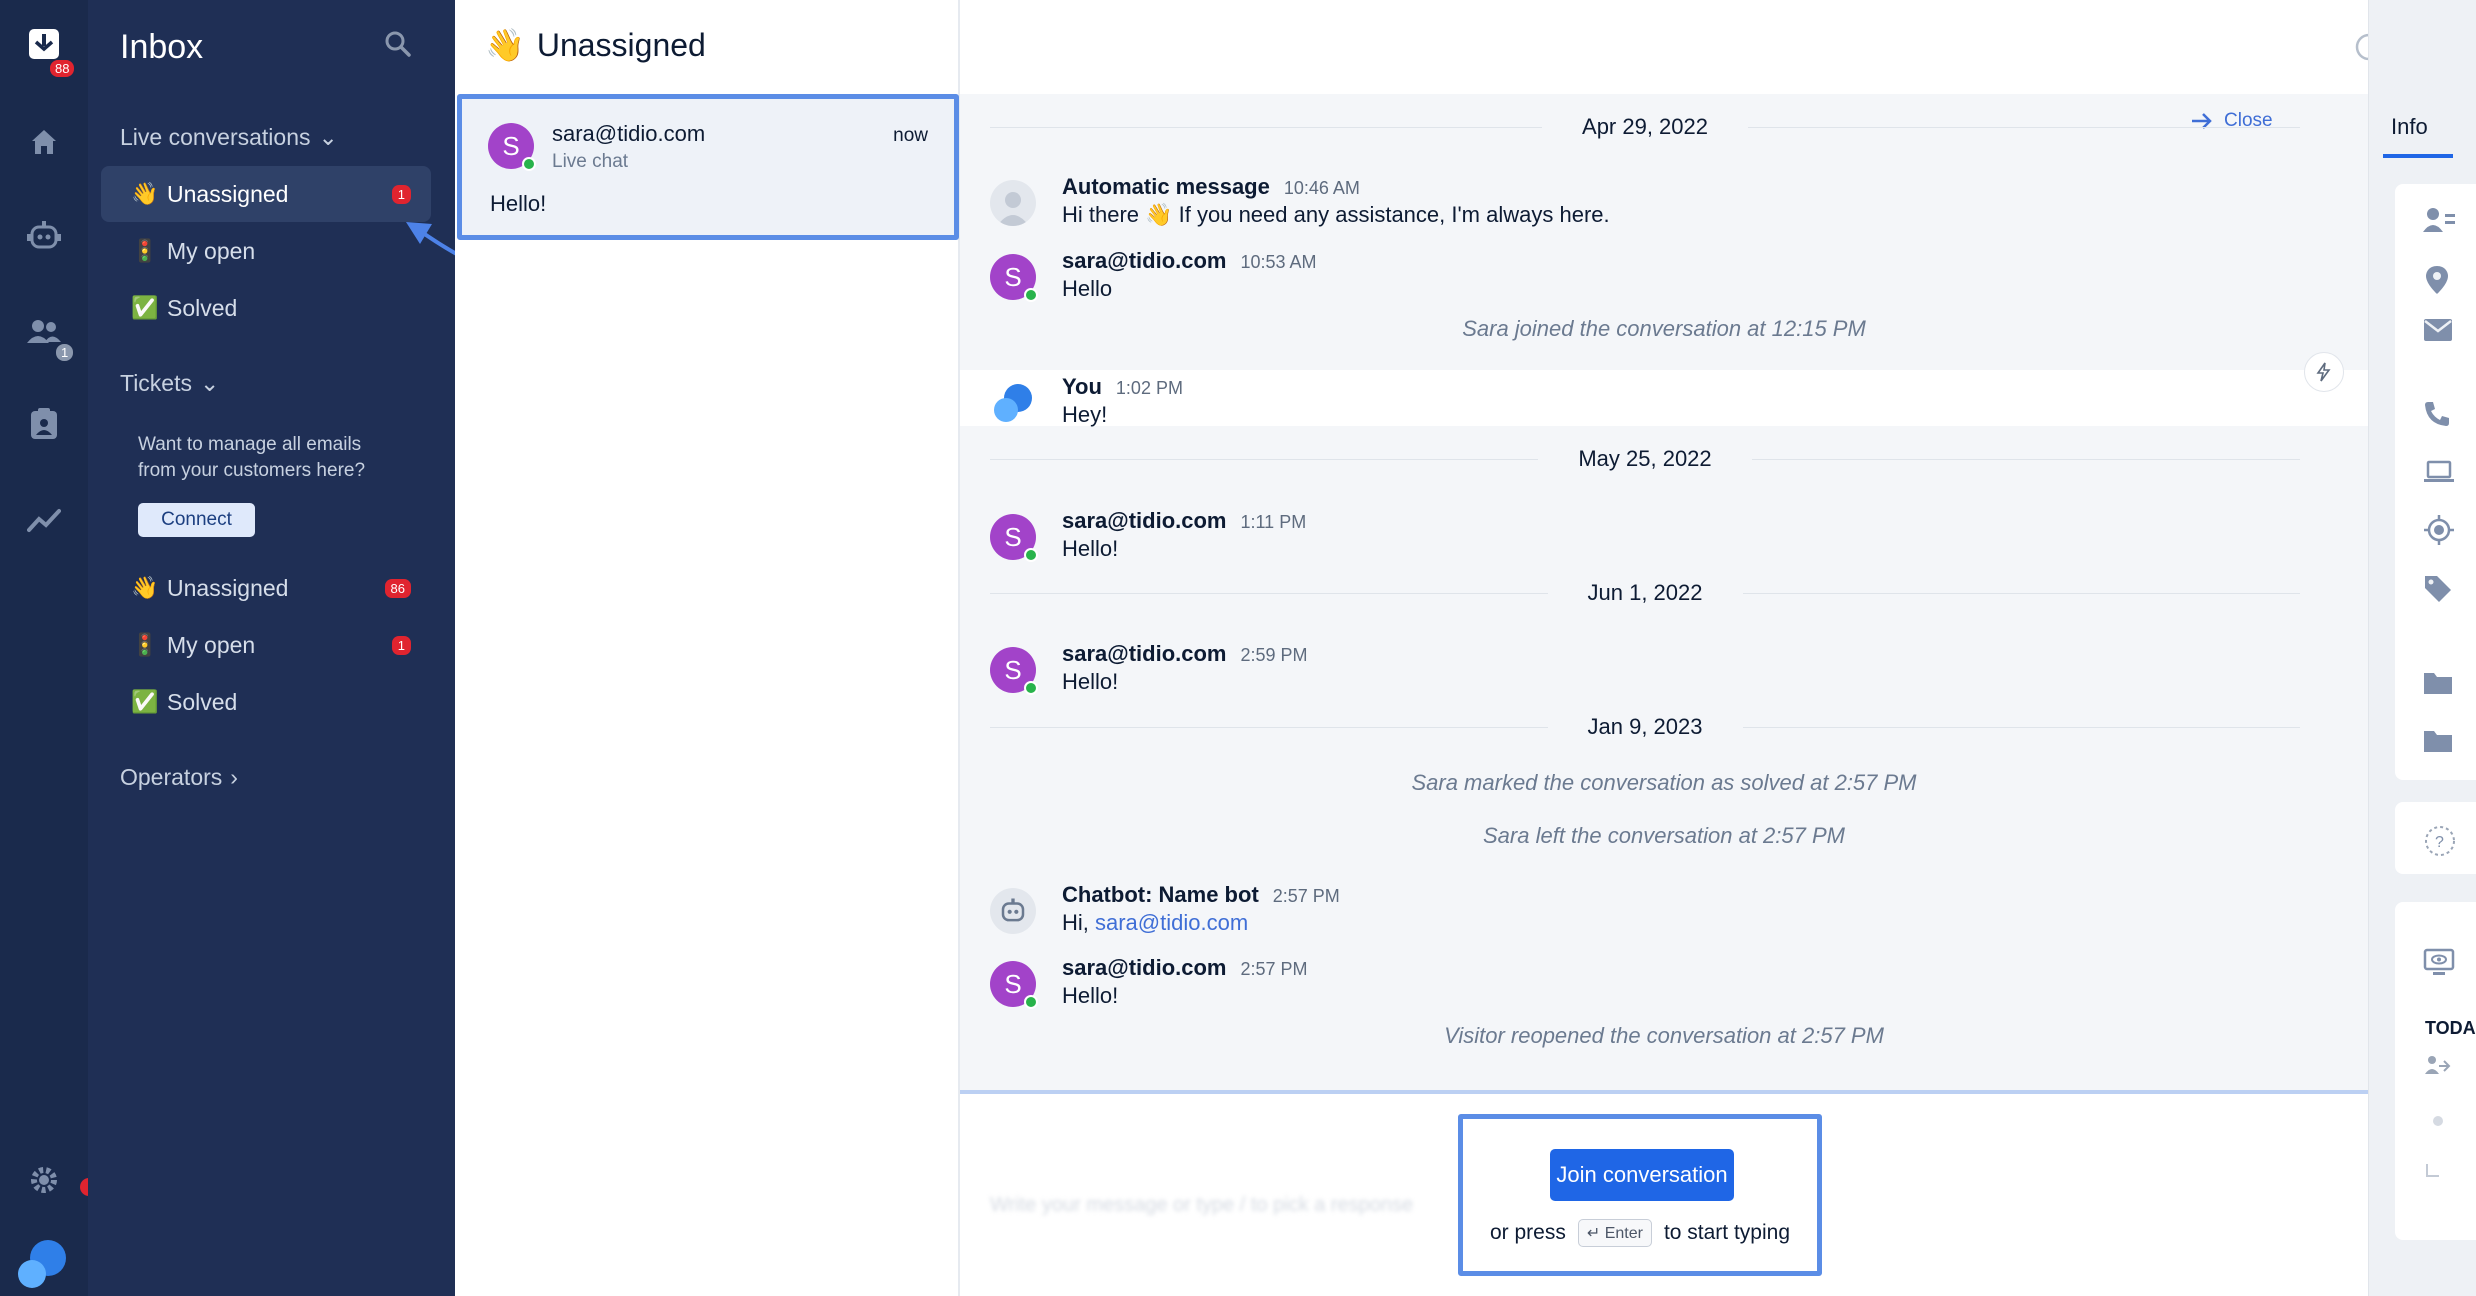  What do you see at coordinates (397, 588) in the screenshot?
I see `tickets-unassigned-badge: 86` at bounding box center [397, 588].